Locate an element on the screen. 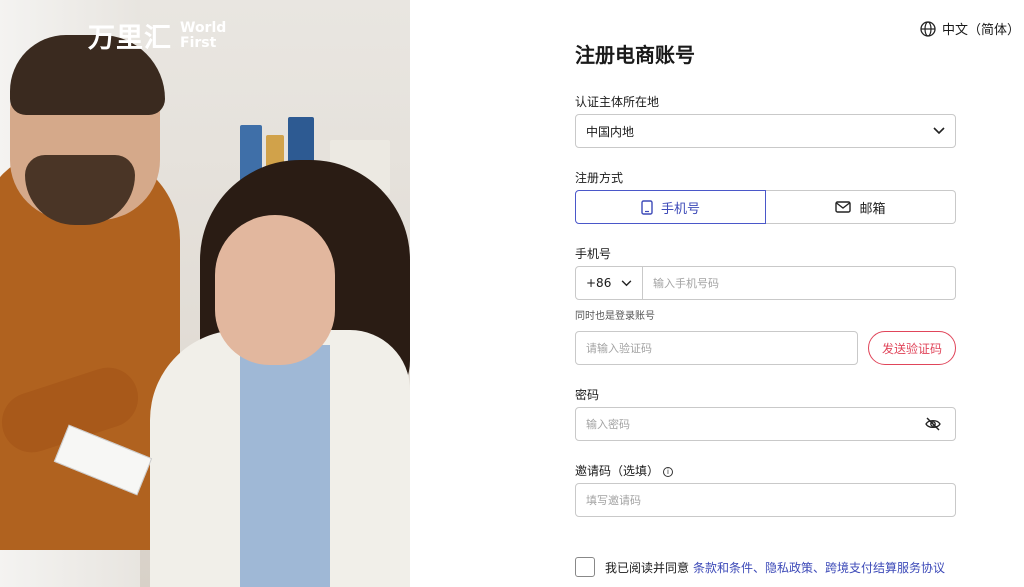 The height and width of the screenshot is (587, 1024). logo-en: World First is located at coordinates (203, 35).